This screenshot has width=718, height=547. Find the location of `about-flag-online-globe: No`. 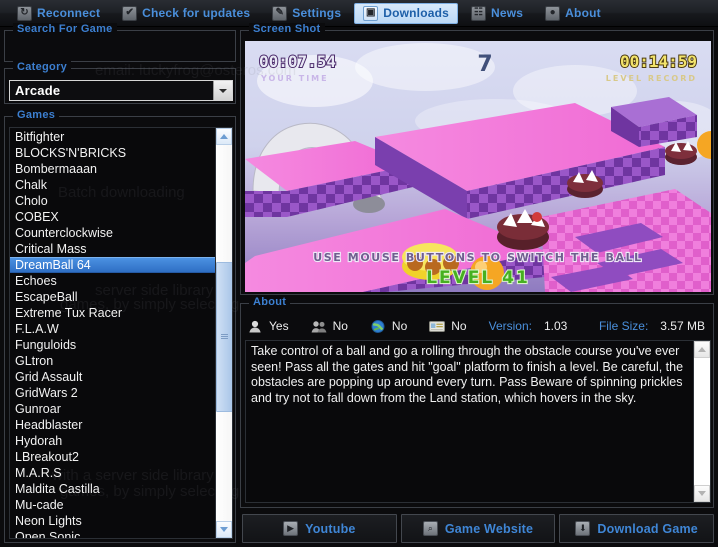

about-flag-online-globe: No is located at coordinates (388, 326).